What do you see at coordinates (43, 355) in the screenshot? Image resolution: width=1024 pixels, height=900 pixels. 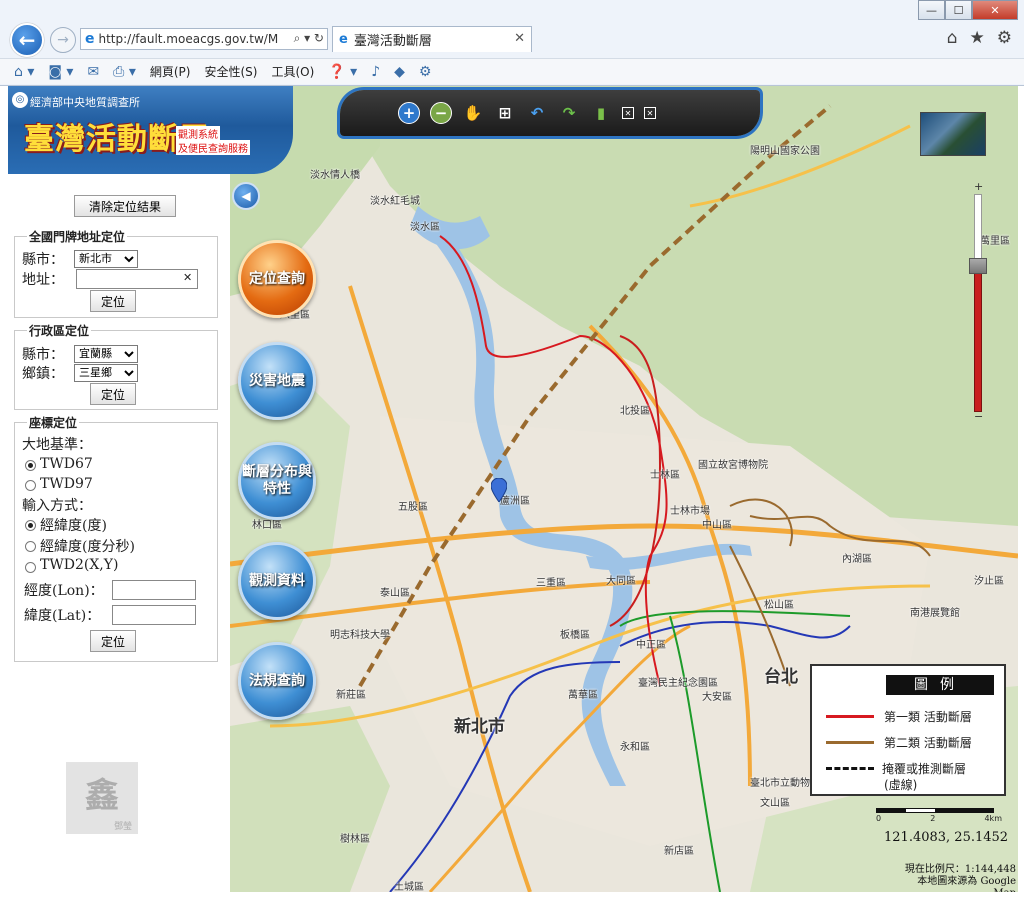 I see `admin-county-label: 縣市：` at bounding box center [43, 355].